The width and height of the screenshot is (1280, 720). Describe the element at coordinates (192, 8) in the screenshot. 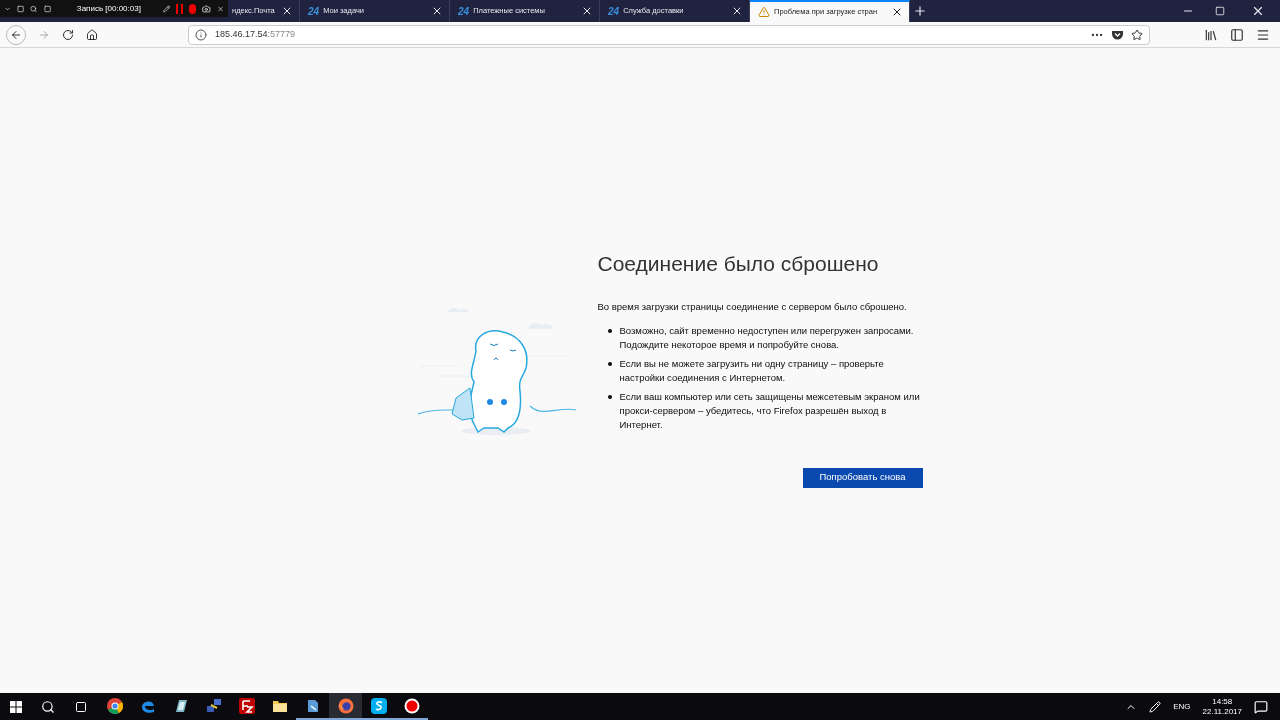

I see `stop-icon` at that location.